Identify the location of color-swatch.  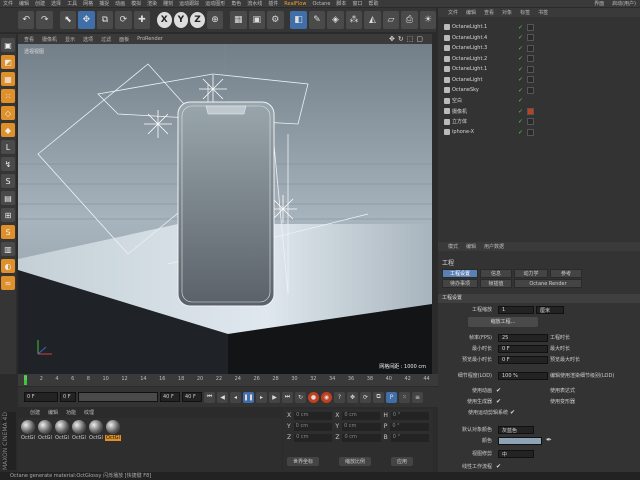
(520, 441).